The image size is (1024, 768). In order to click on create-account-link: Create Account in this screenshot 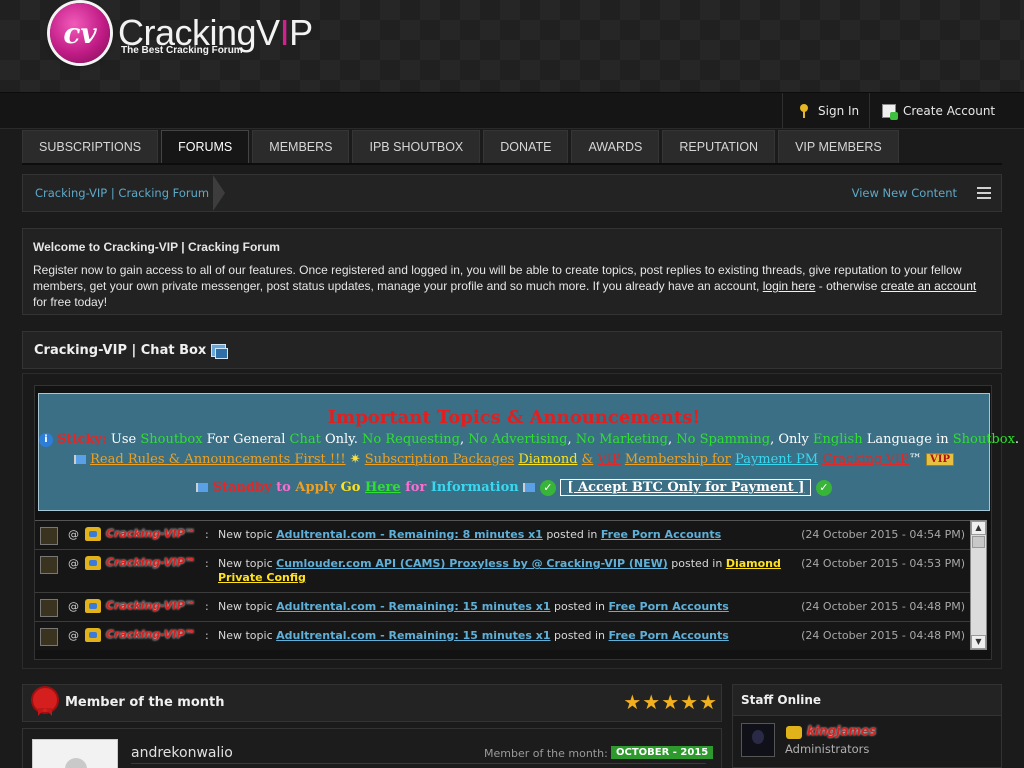, I will do `click(946, 110)`.